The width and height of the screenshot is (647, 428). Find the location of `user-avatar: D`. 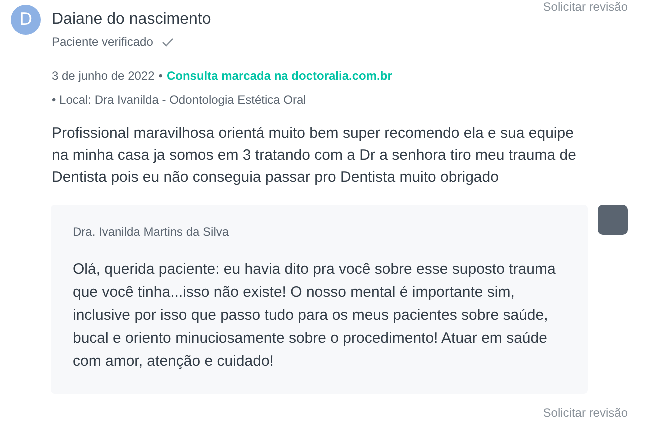

user-avatar: D is located at coordinates (26, 20).